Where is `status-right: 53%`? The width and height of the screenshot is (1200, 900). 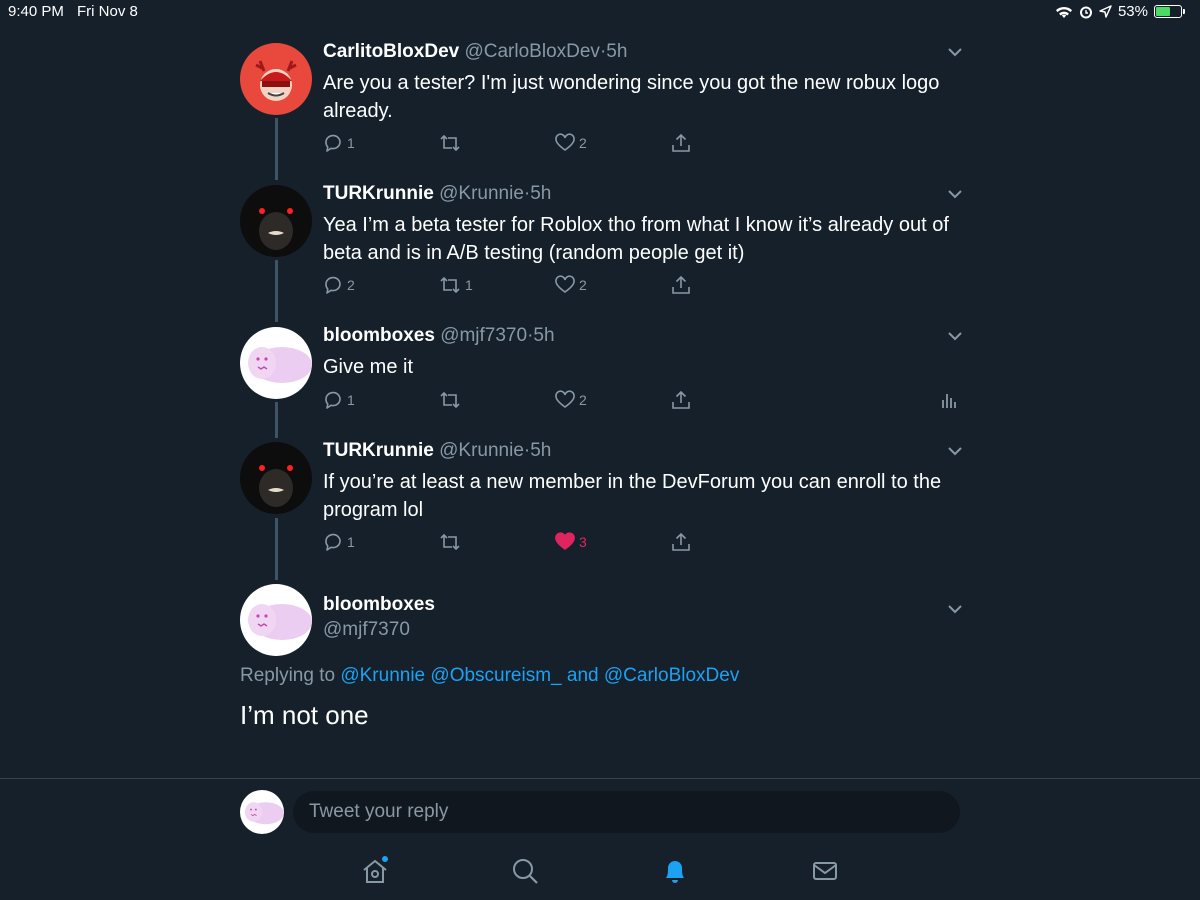 status-right: 53% is located at coordinates (1120, 11).